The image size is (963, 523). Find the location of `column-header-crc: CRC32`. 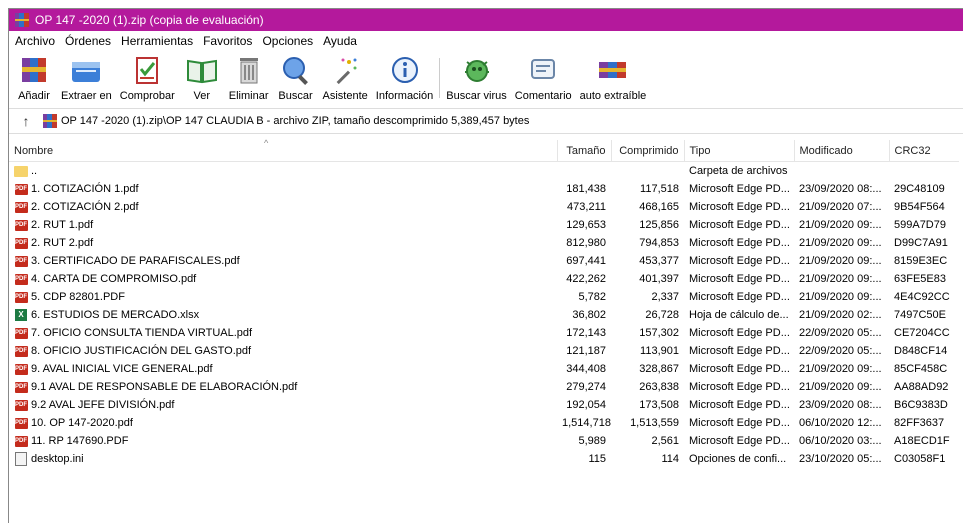

column-header-crc: CRC32 is located at coordinates (923, 151).